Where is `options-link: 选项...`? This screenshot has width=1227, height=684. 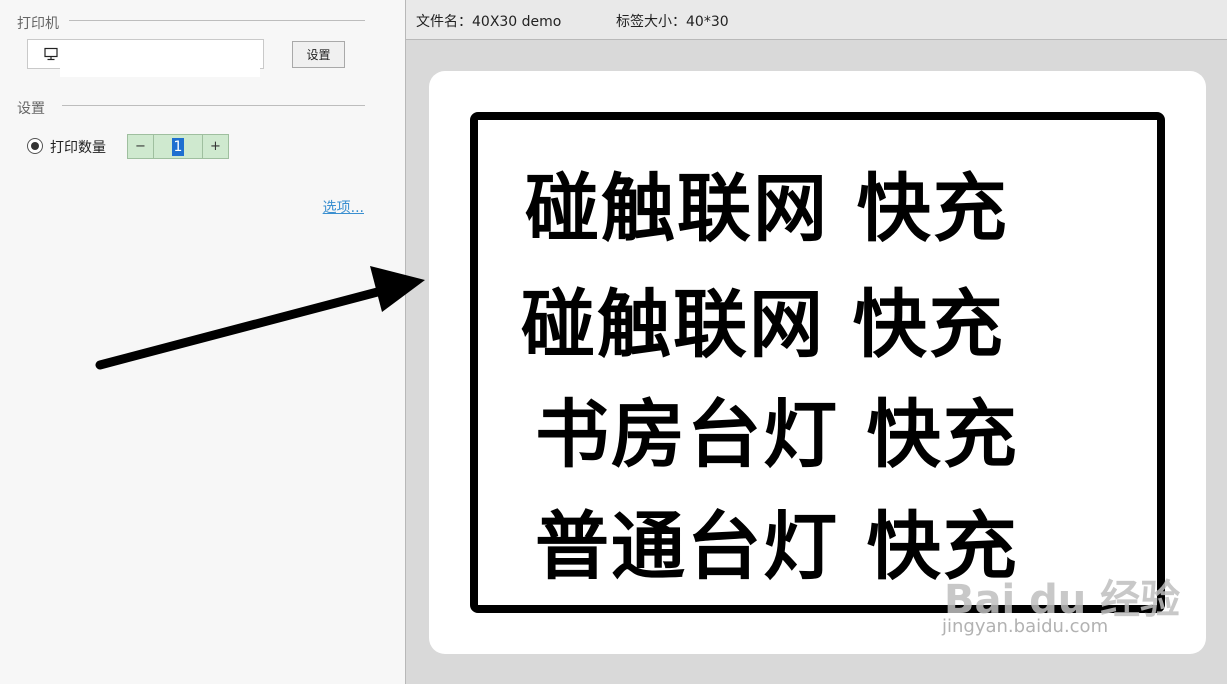
options-link: 选项... is located at coordinates (343, 207).